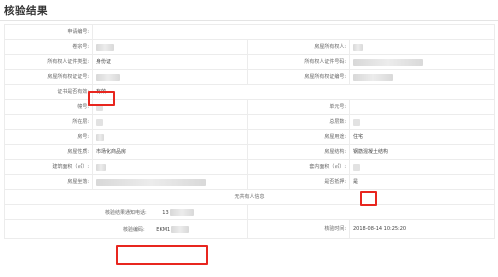  I want to click on inner-area-value, so click(422, 167).